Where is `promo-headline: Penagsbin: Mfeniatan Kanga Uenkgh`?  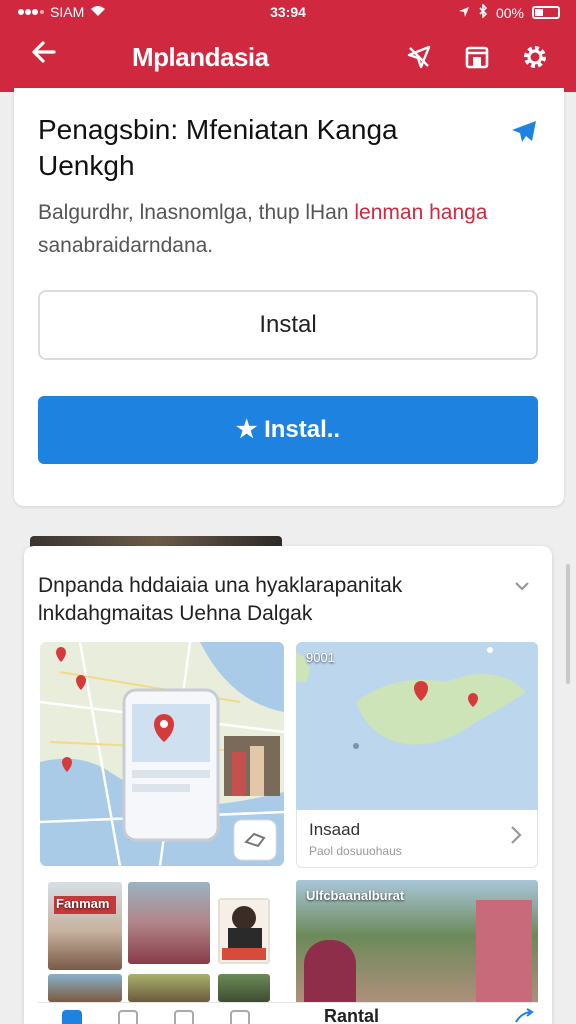
promo-headline: Penagsbin: Mfeniatan Kanga Uenkgh is located at coordinates (218, 147).